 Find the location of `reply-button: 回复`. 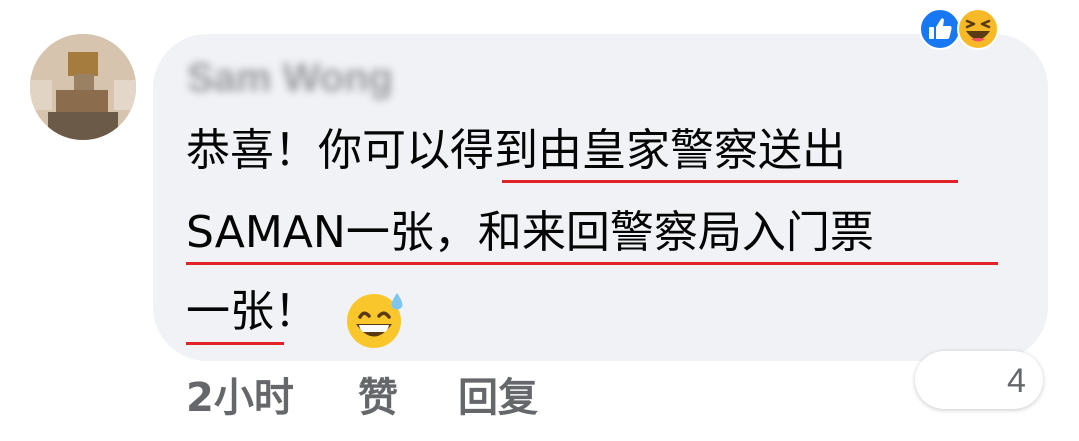

reply-button: 回复 is located at coordinates (498, 398).